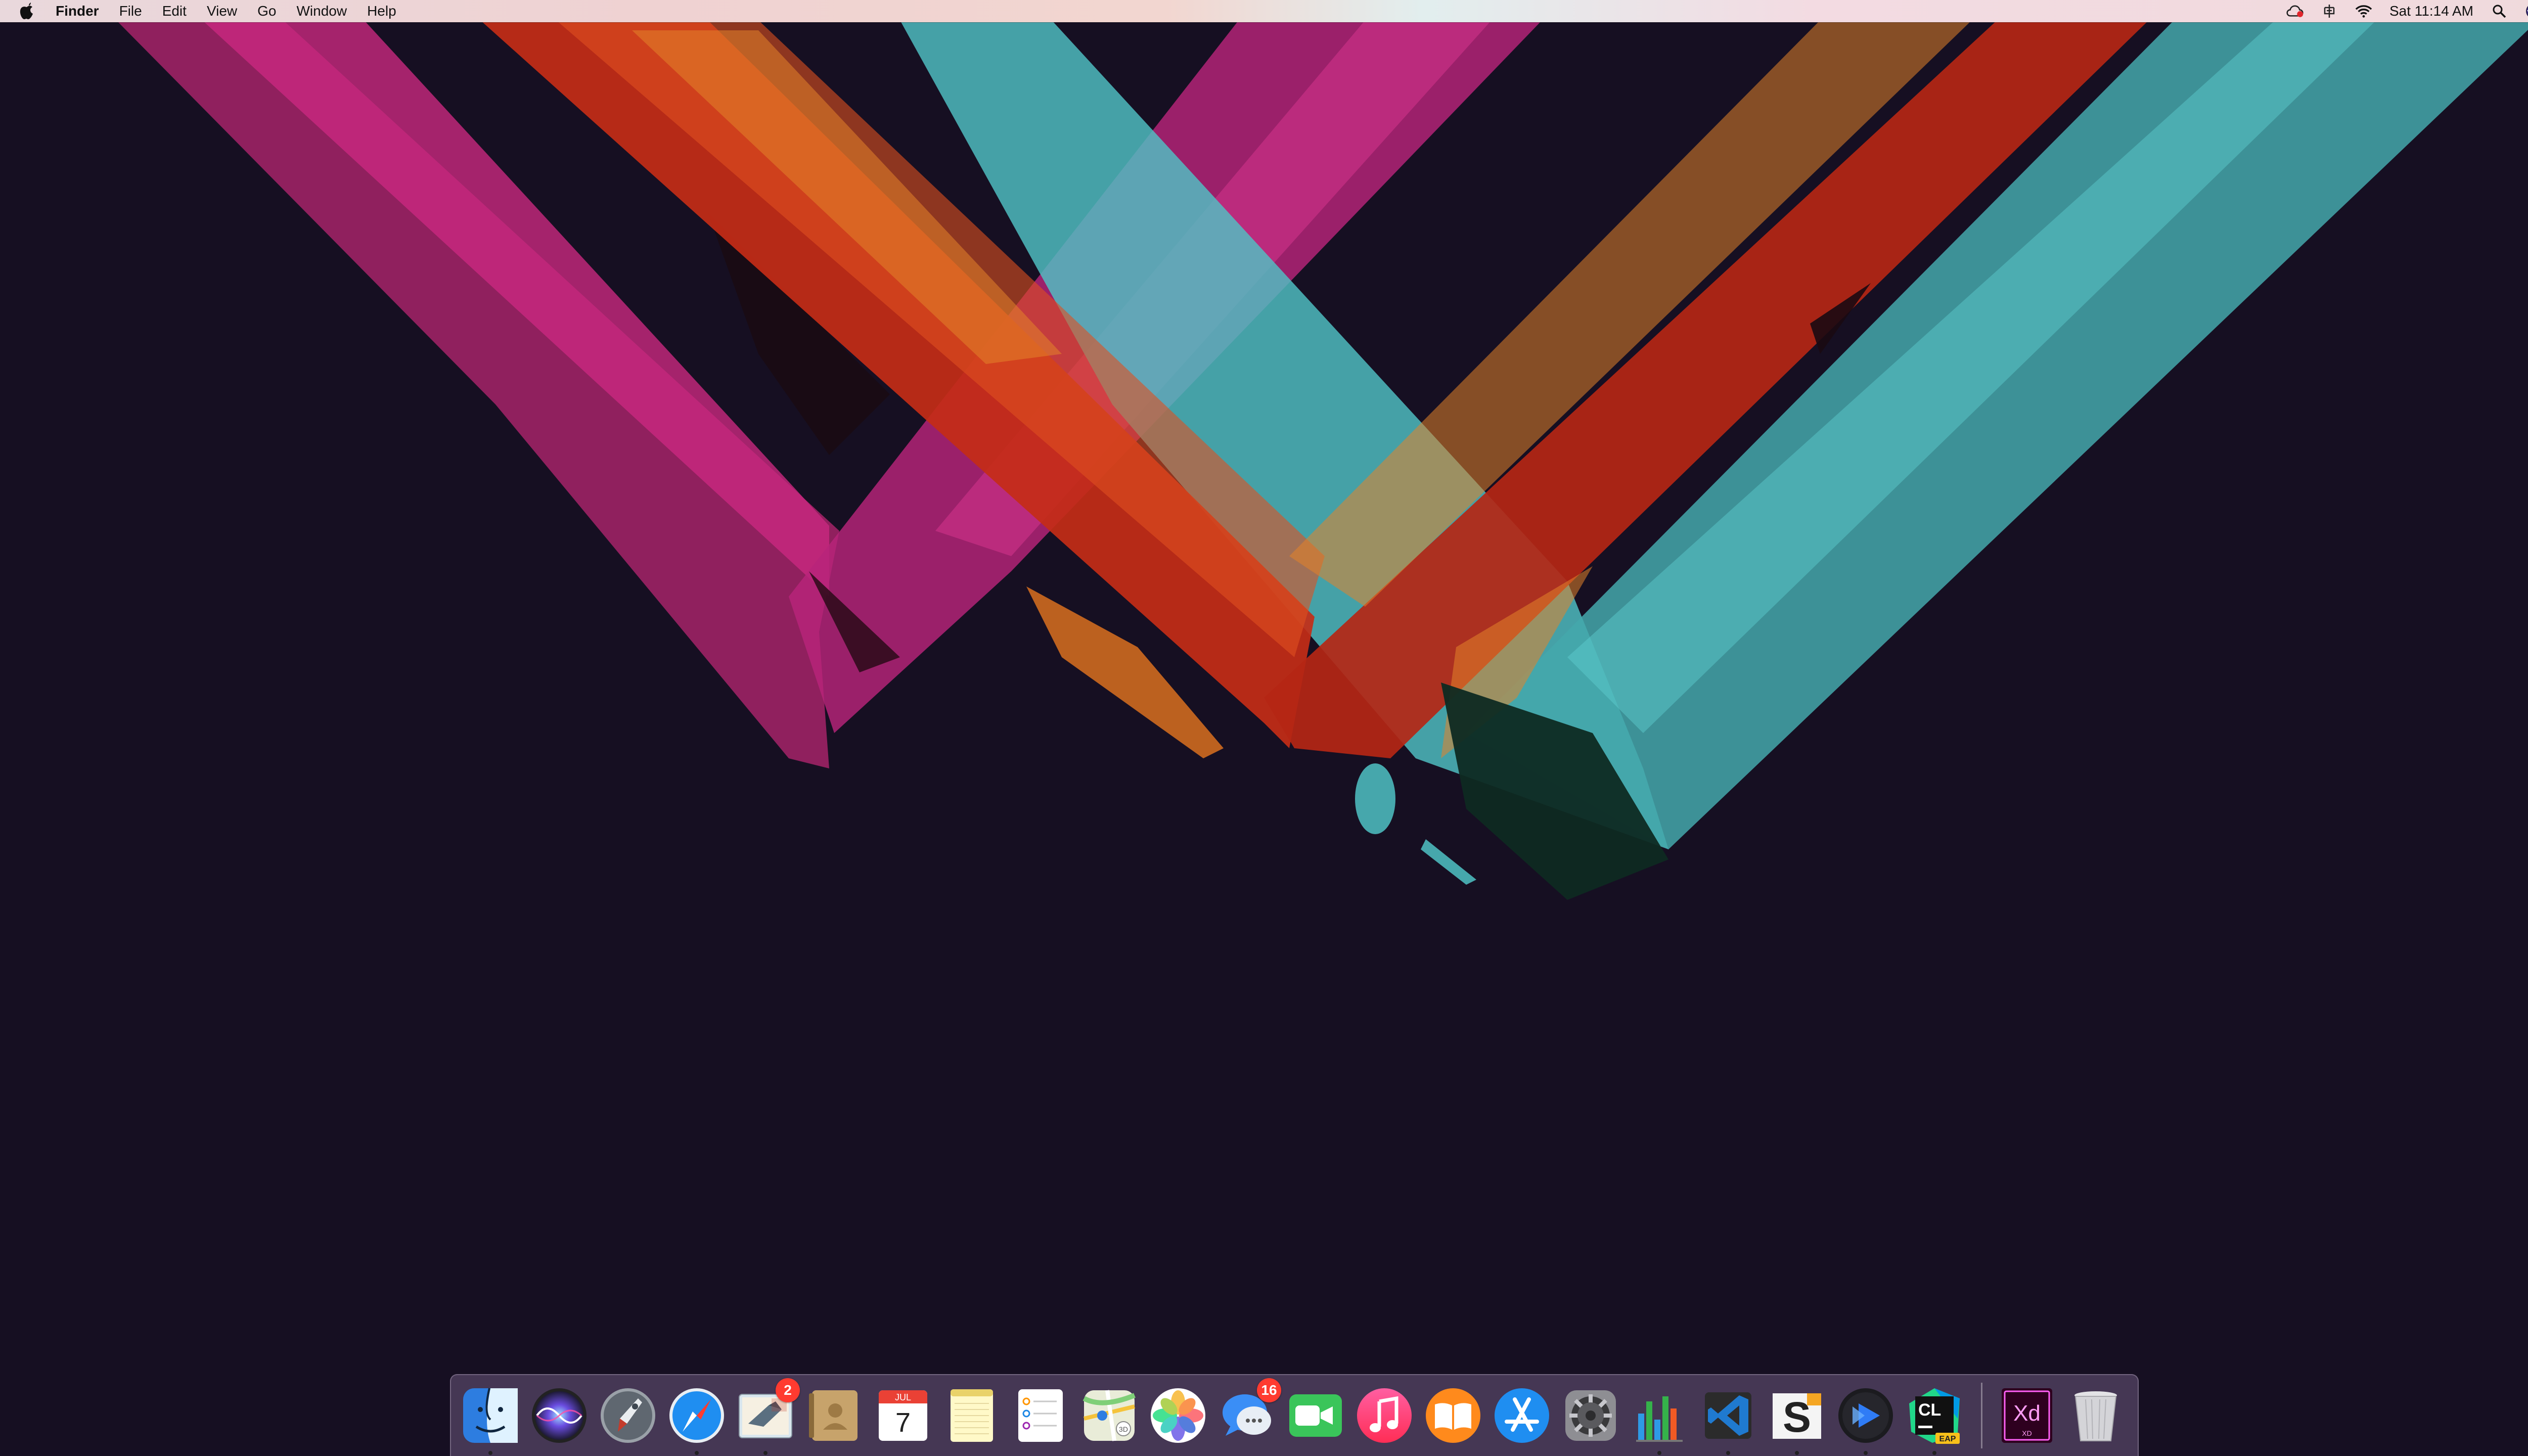  I want to click on app-store-icon, so click(1522, 1415).